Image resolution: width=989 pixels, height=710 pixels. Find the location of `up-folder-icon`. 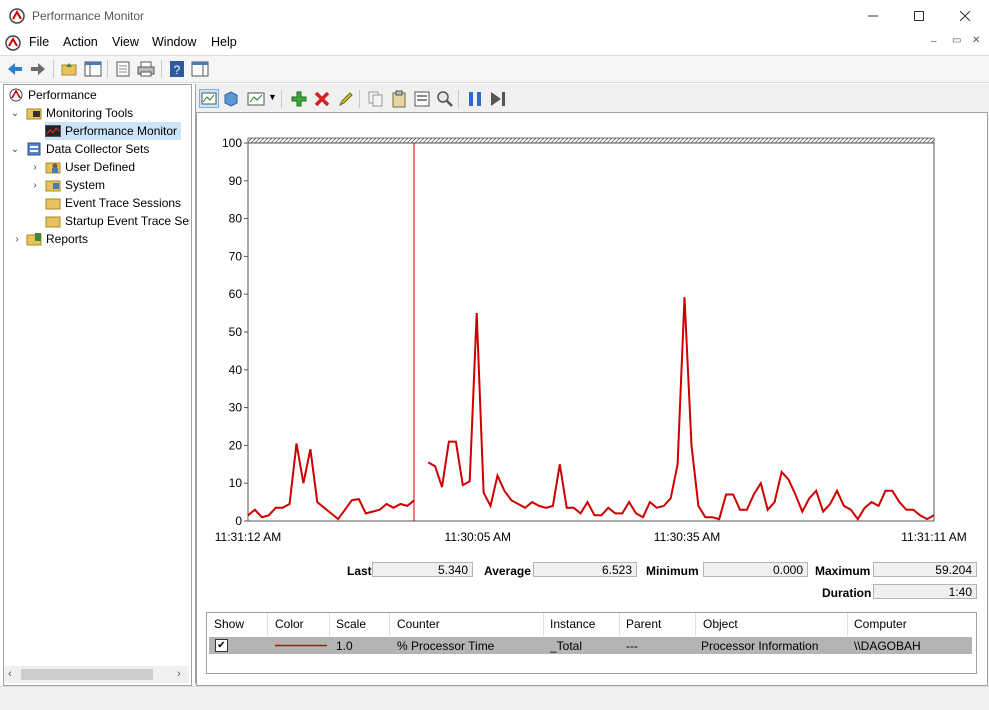

up-folder-icon is located at coordinates (69, 69).